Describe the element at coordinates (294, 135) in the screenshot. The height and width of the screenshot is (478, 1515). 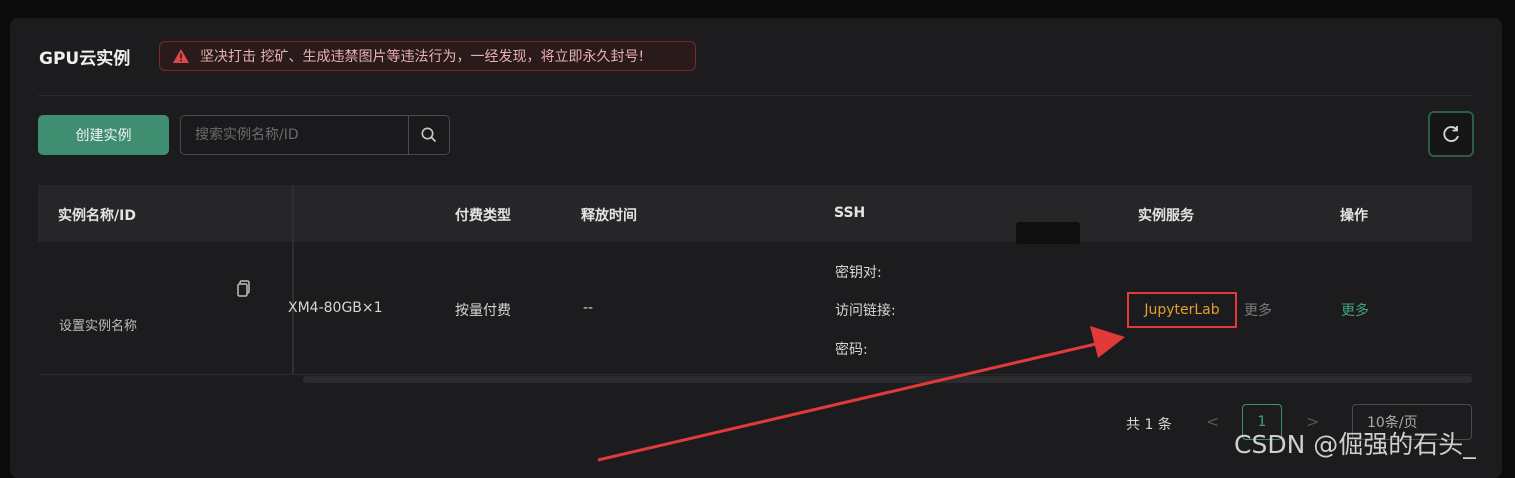
I see `search-input` at that location.